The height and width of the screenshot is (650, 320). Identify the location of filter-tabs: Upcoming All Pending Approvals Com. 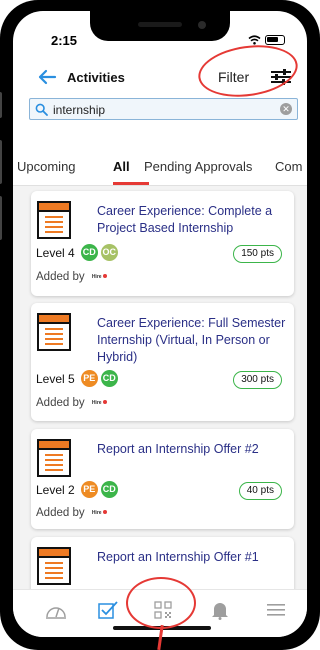
(160, 168).